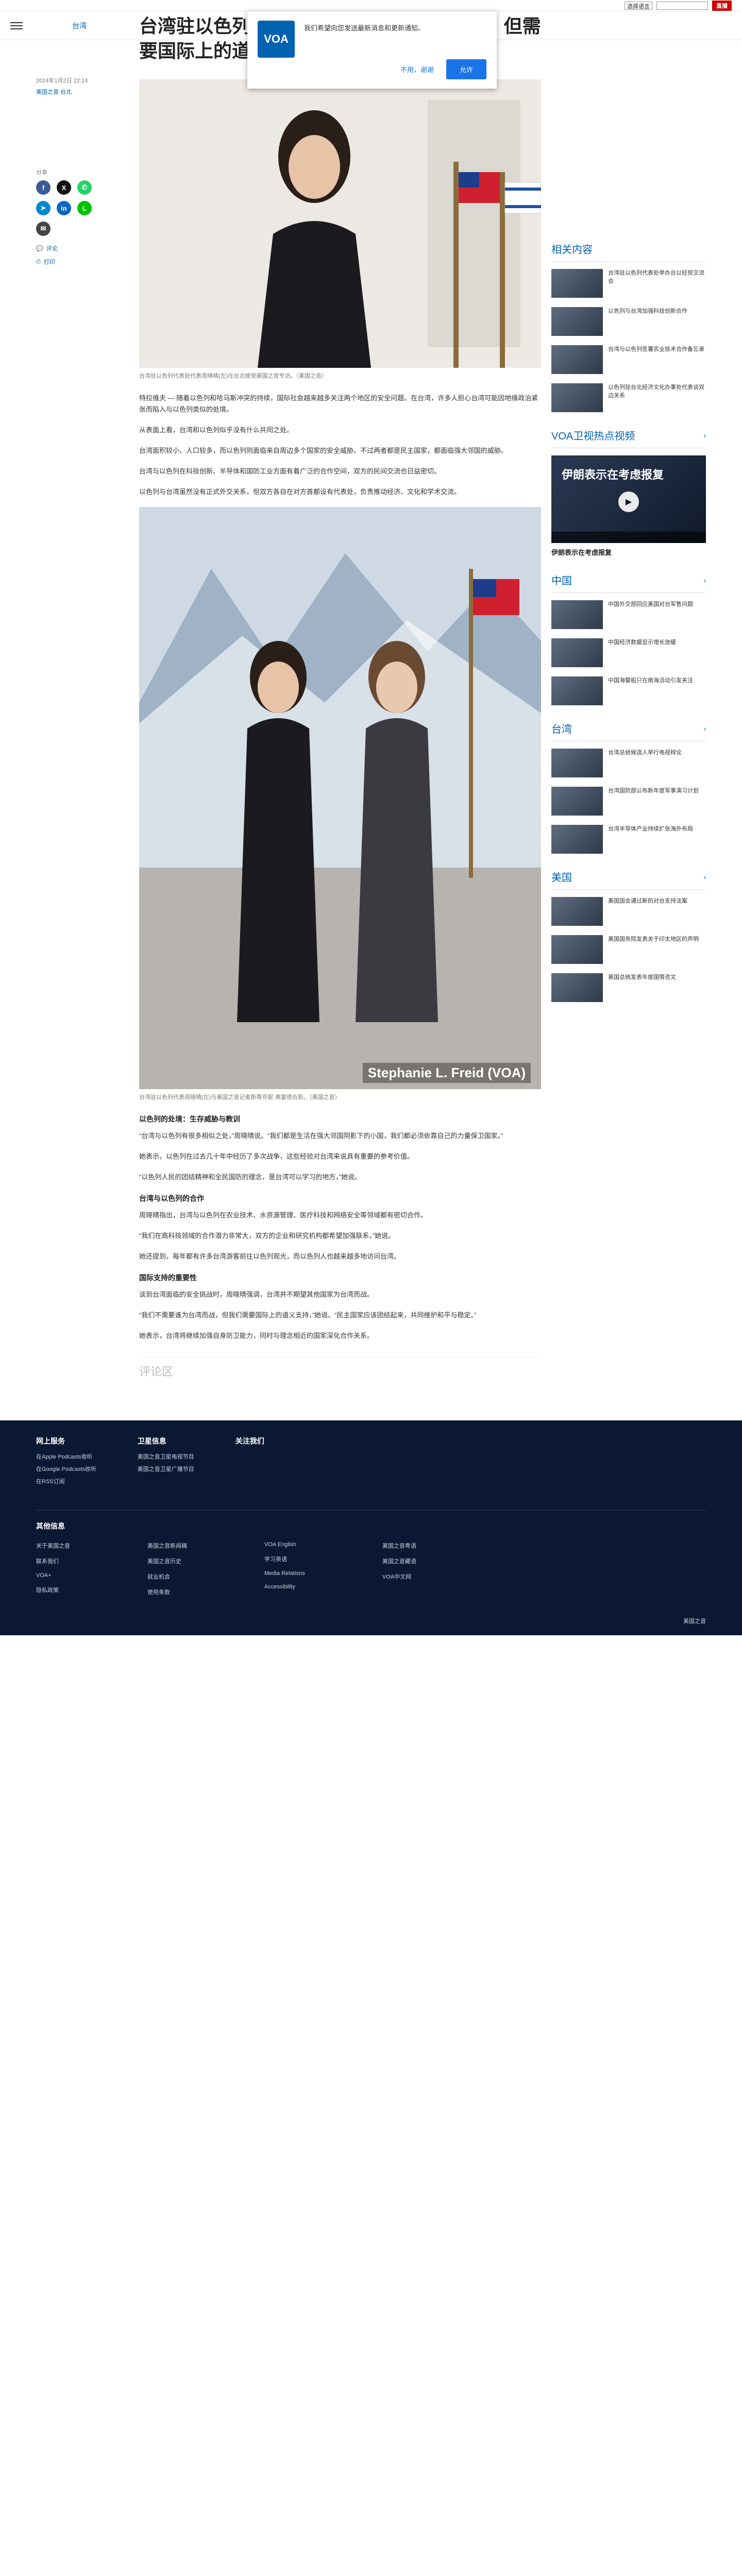 This screenshot has height=2576, width=742. I want to click on footer-satellite: 卫星信息 美国之音卫星电视节目 美国之音卫星广播节目, so click(165, 1455).